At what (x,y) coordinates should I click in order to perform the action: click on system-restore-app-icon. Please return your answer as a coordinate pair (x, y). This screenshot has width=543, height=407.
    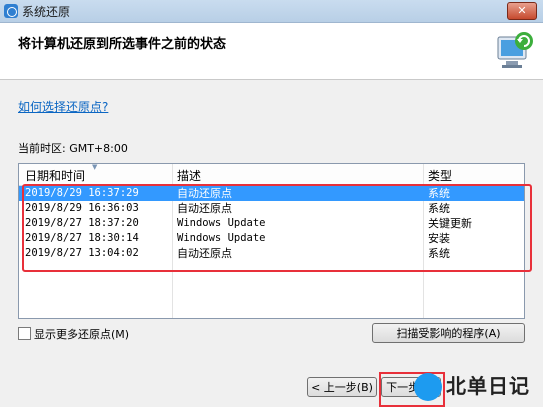
    Looking at the image, I should click on (11, 11).